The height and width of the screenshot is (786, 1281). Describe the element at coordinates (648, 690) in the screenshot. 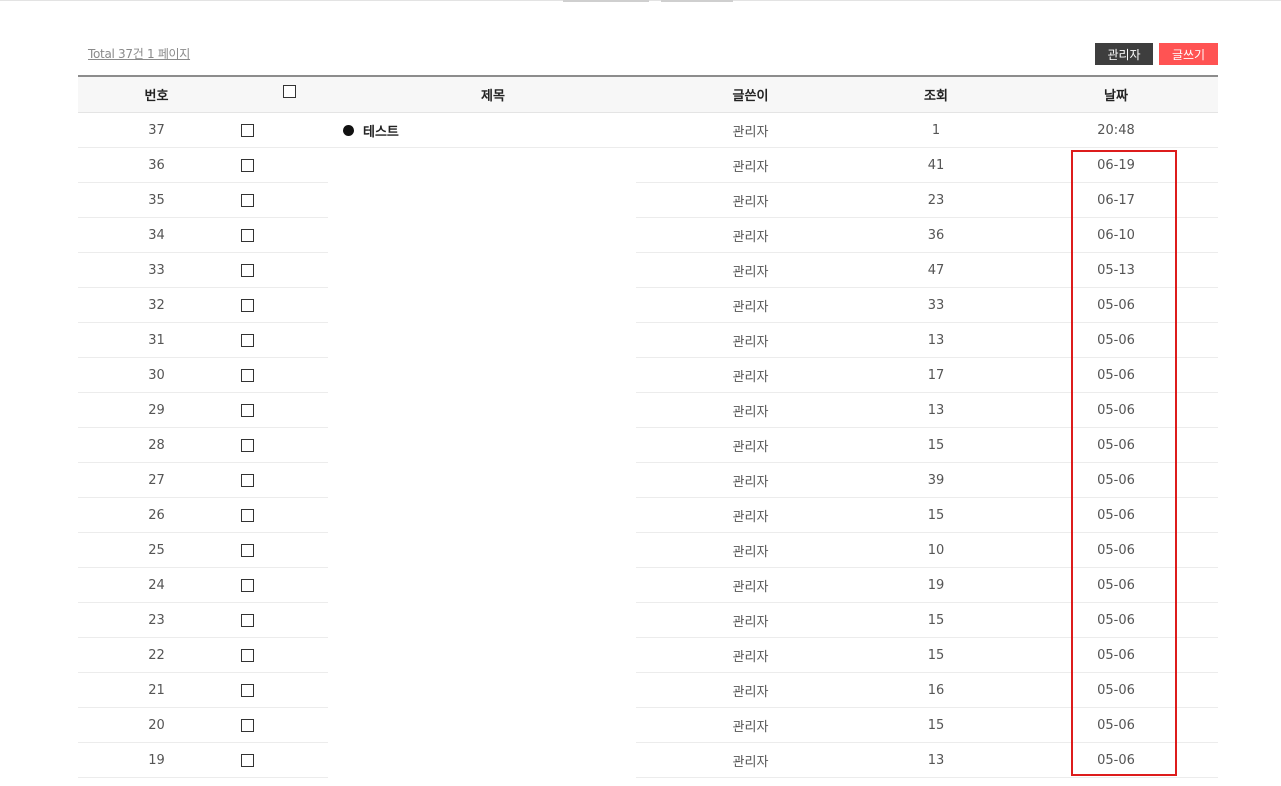

I see `table-row: 21 관리자 16 05-06` at that location.